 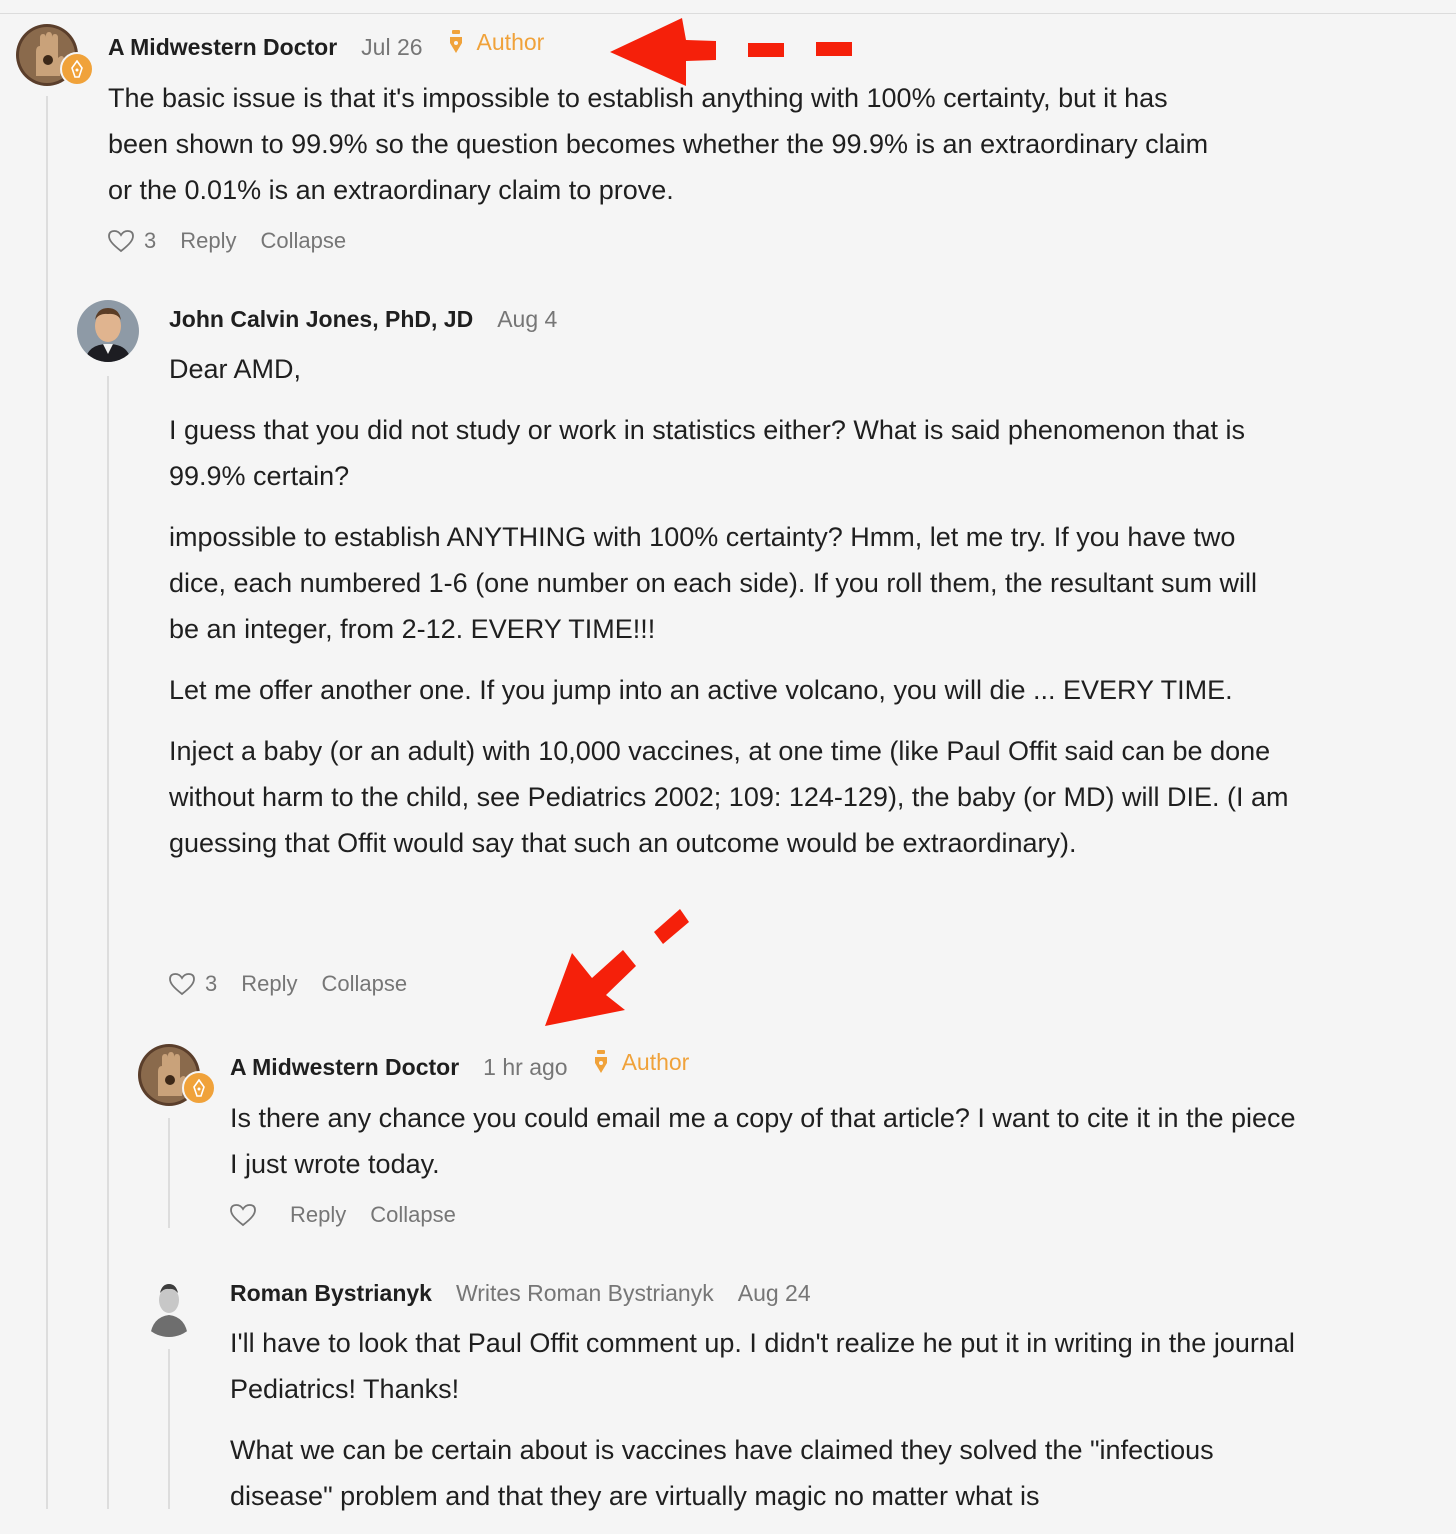 I want to click on arrow-annotation-layer, so click(x=698, y=522).